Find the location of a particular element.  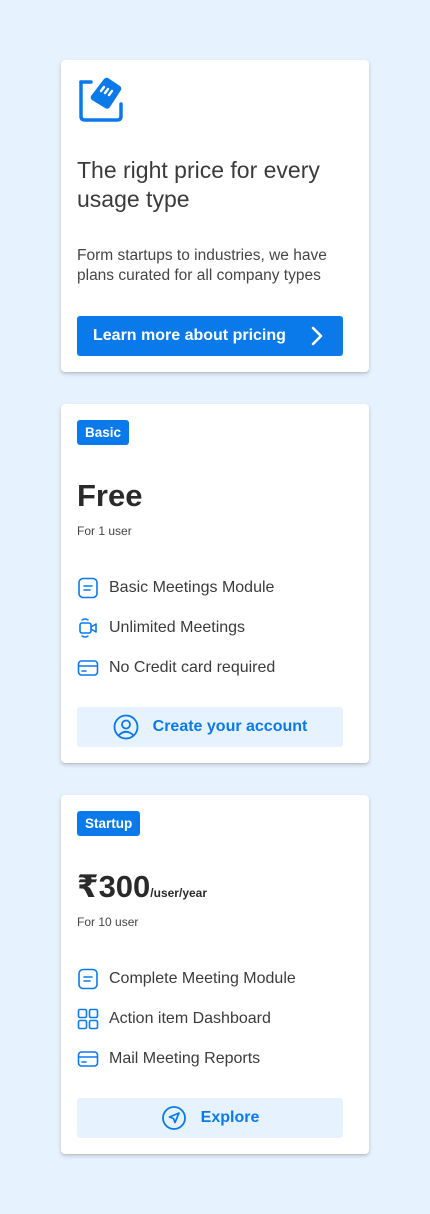

explore-button: Explore is located at coordinates (210, 1118).